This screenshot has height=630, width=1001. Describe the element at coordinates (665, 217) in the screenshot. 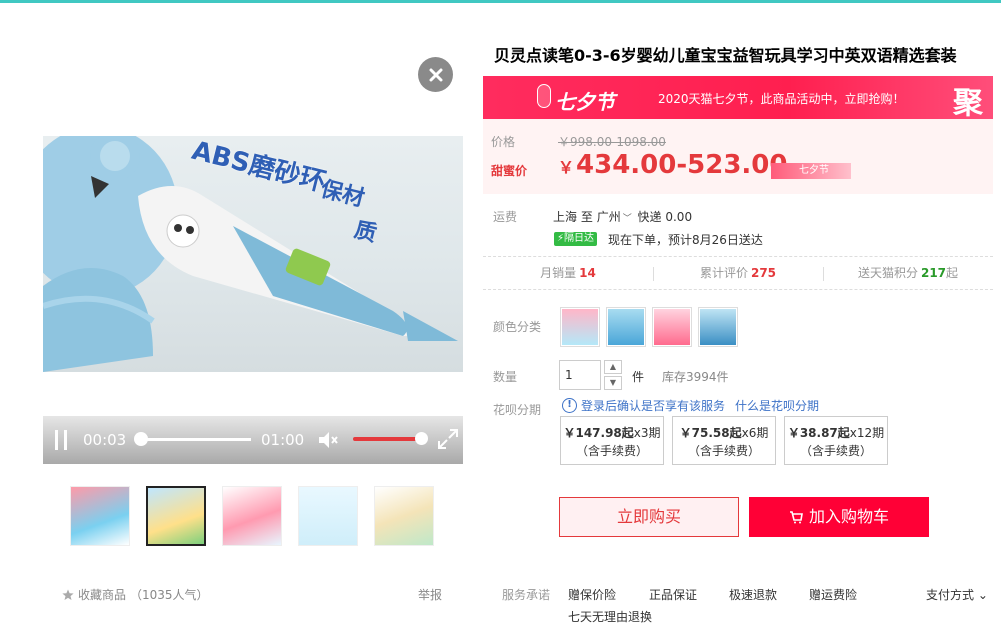

I see `ship-express: 快递 0.00` at that location.